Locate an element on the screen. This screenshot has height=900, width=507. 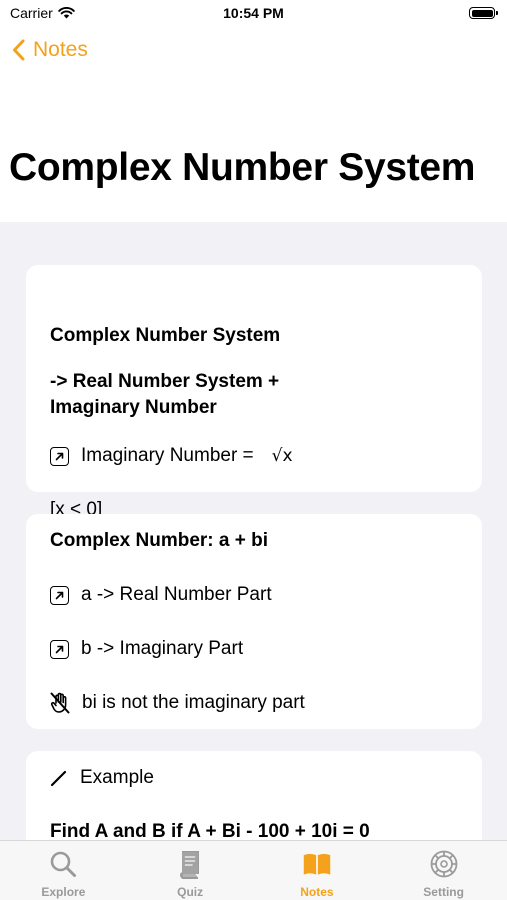
tab-quiz: Quiz is located at coordinates (190, 870).